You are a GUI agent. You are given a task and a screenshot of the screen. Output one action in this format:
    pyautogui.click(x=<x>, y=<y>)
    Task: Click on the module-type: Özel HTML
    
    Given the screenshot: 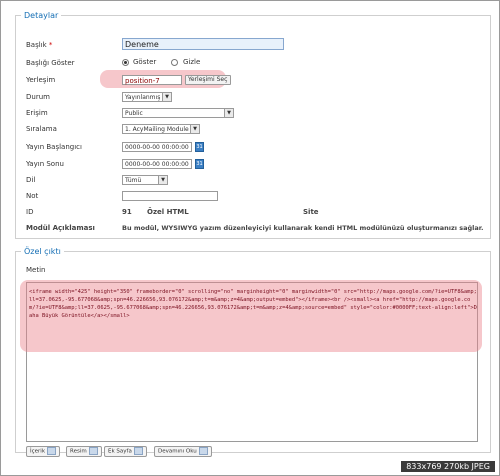 What is the action you would take?
    pyautogui.click(x=168, y=212)
    